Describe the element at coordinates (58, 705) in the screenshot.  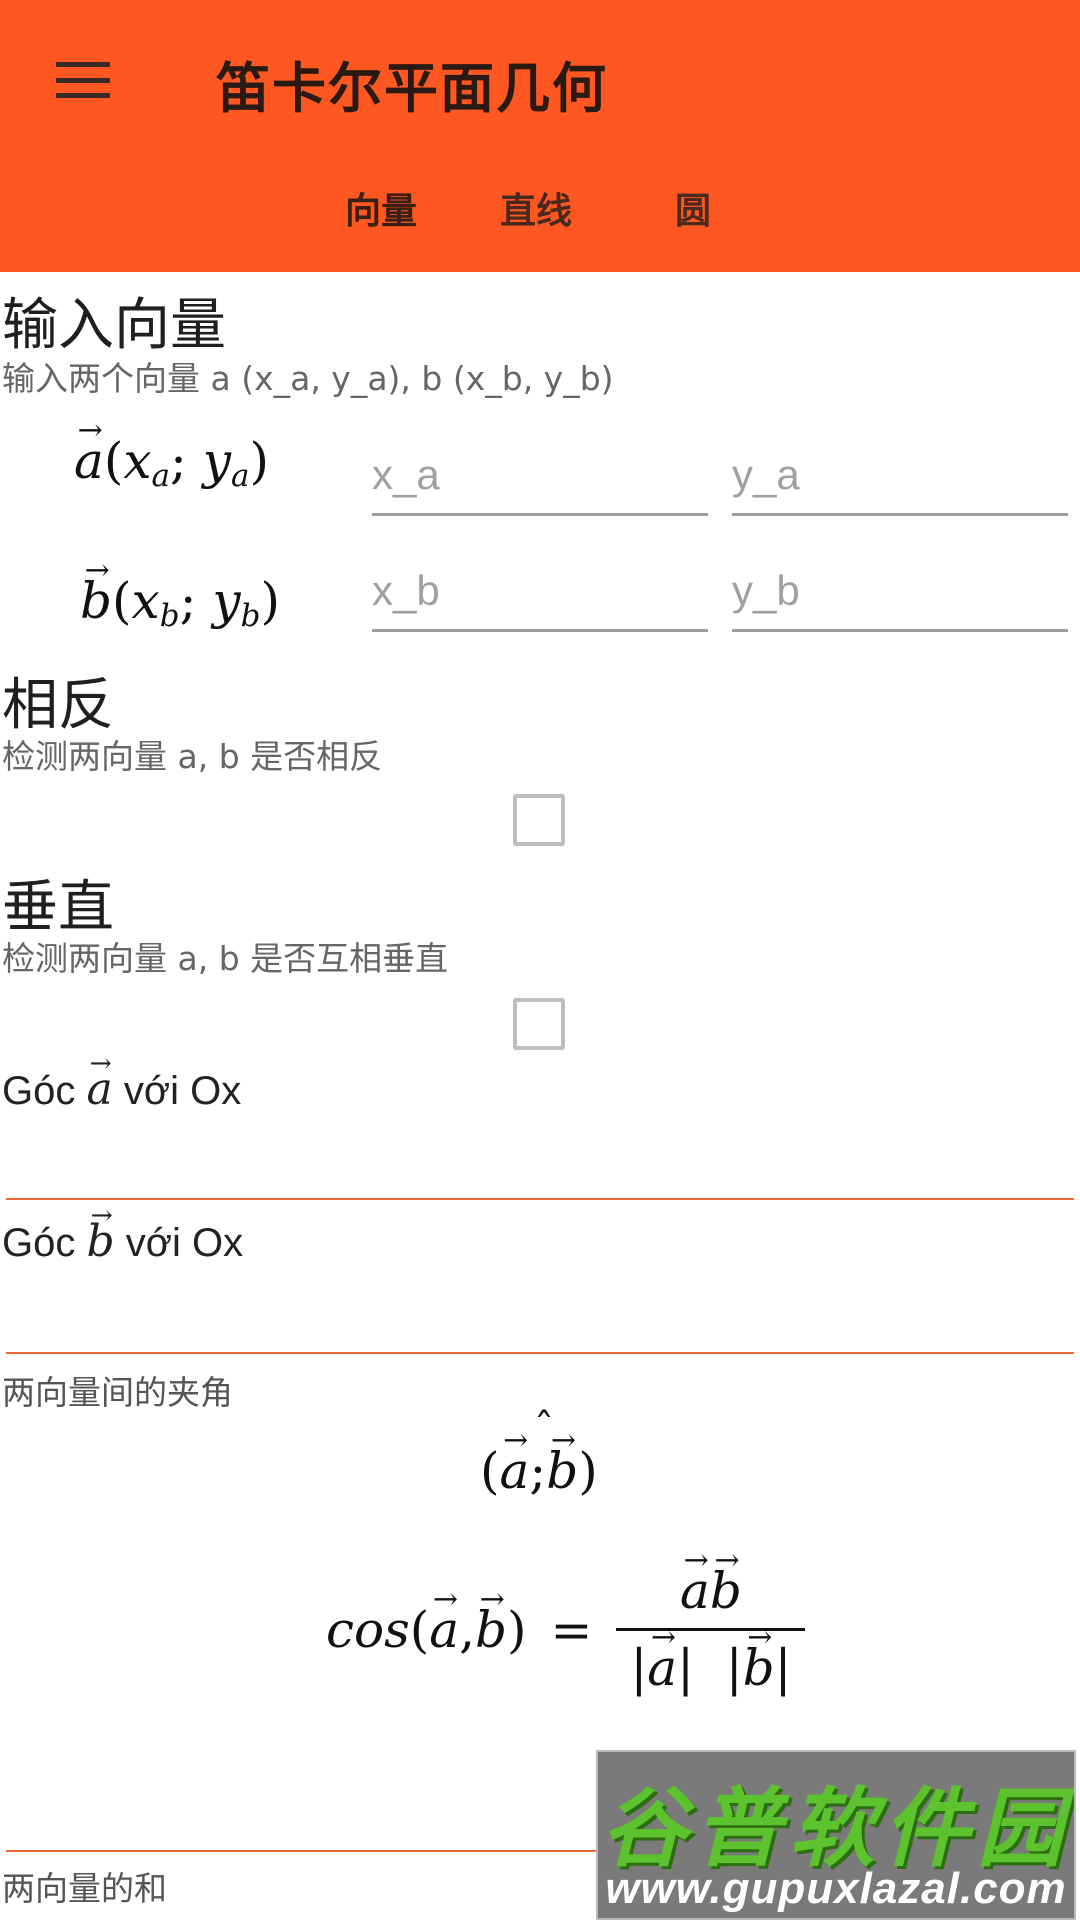
I see `opposite-title: 相反` at that location.